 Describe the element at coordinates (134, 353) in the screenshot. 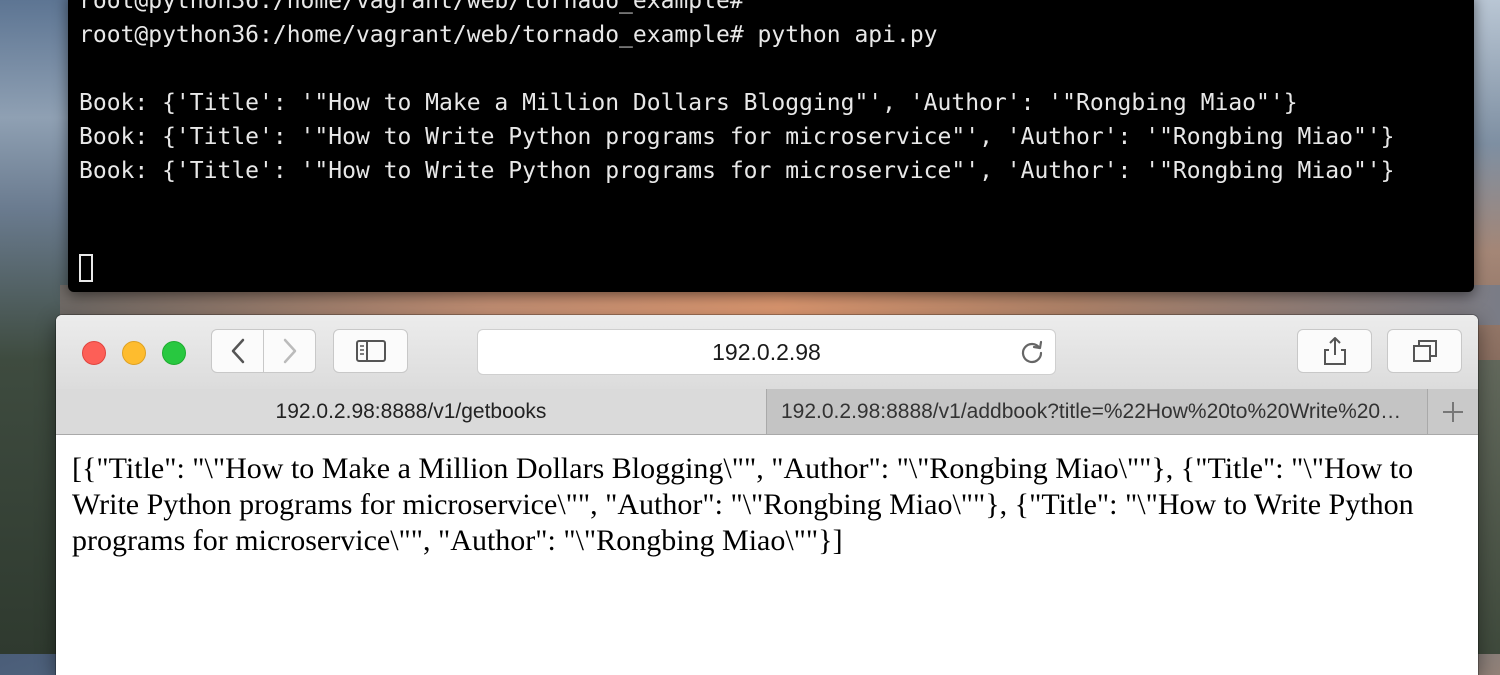

I see `minimize-window-button` at that location.